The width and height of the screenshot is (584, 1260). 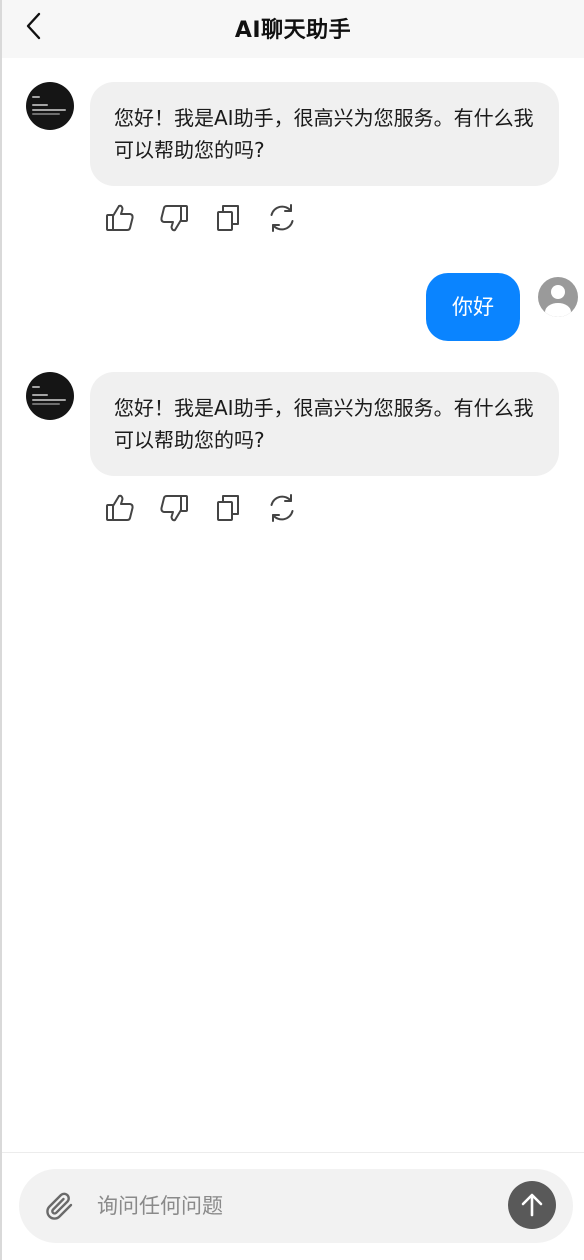 I want to click on user-avatar, so click(x=558, y=297).